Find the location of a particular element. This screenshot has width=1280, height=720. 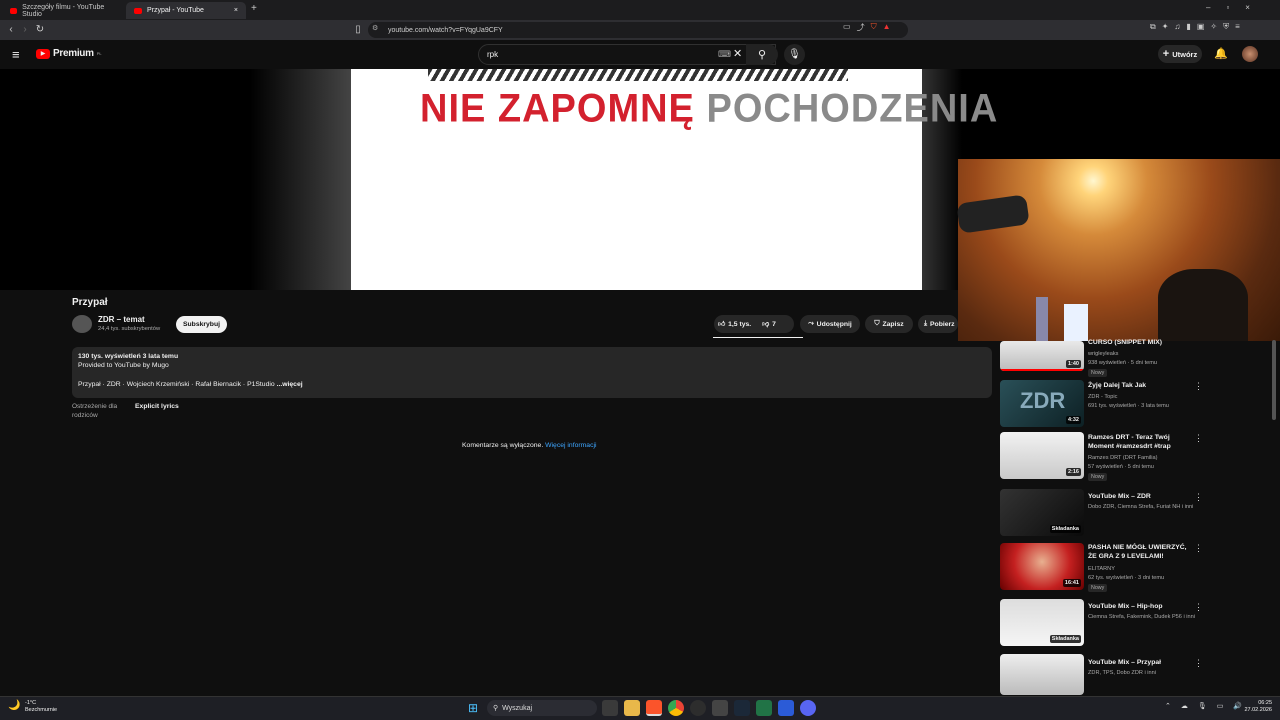

tab-przypal: Przypał - YouTube × is located at coordinates (186, 10).